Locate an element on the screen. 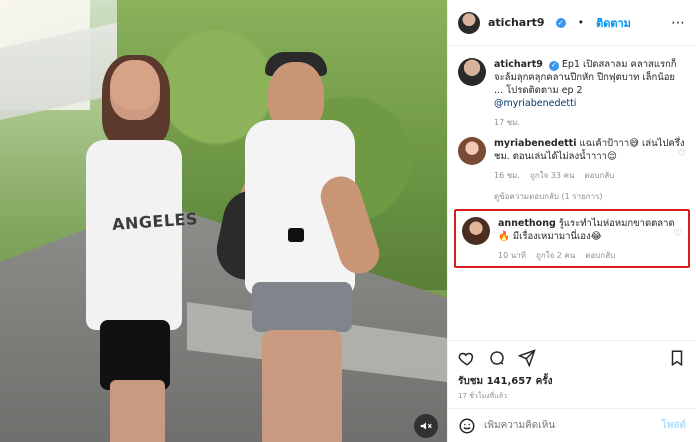 This screenshot has height=442, width=696. heart-icon is located at coordinates (467, 358).